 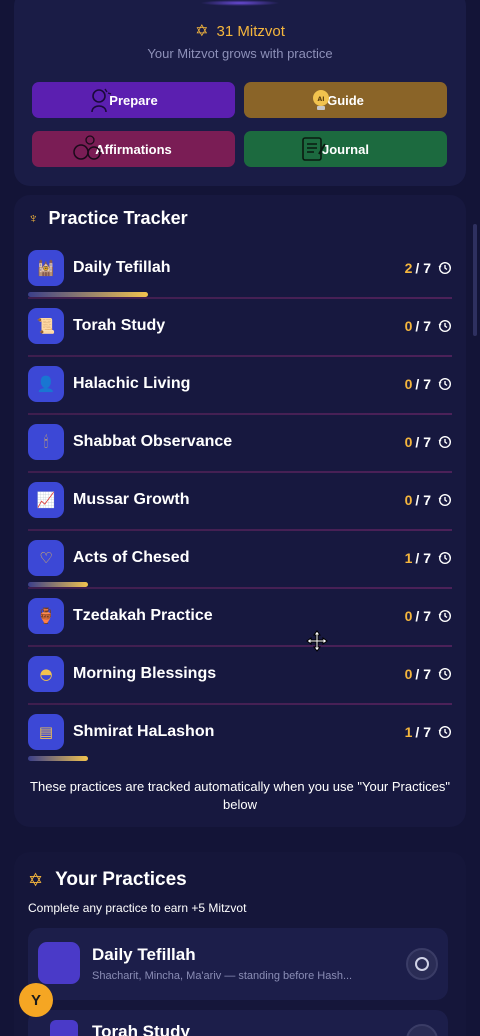 I want to click on mitzvot-count-row: ✡ 31 Mitzvot, so click(x=240, y=31).